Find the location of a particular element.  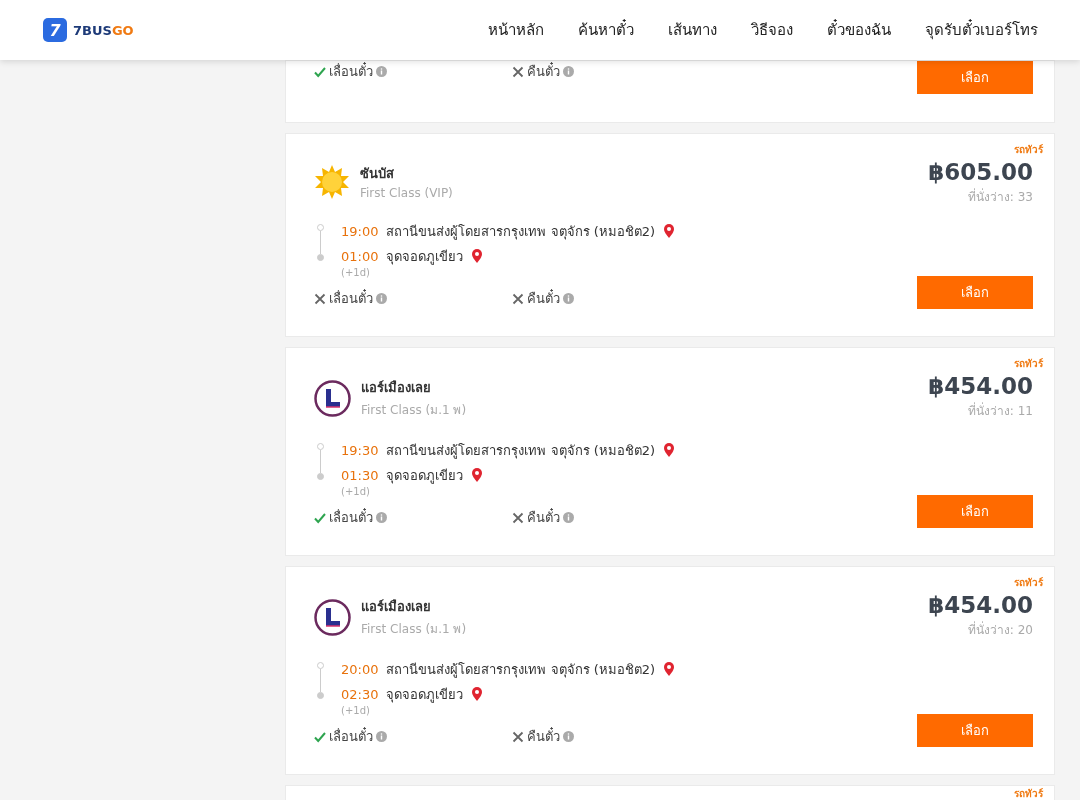

stop-time: 02:30 is located at coordinates (360, 694).